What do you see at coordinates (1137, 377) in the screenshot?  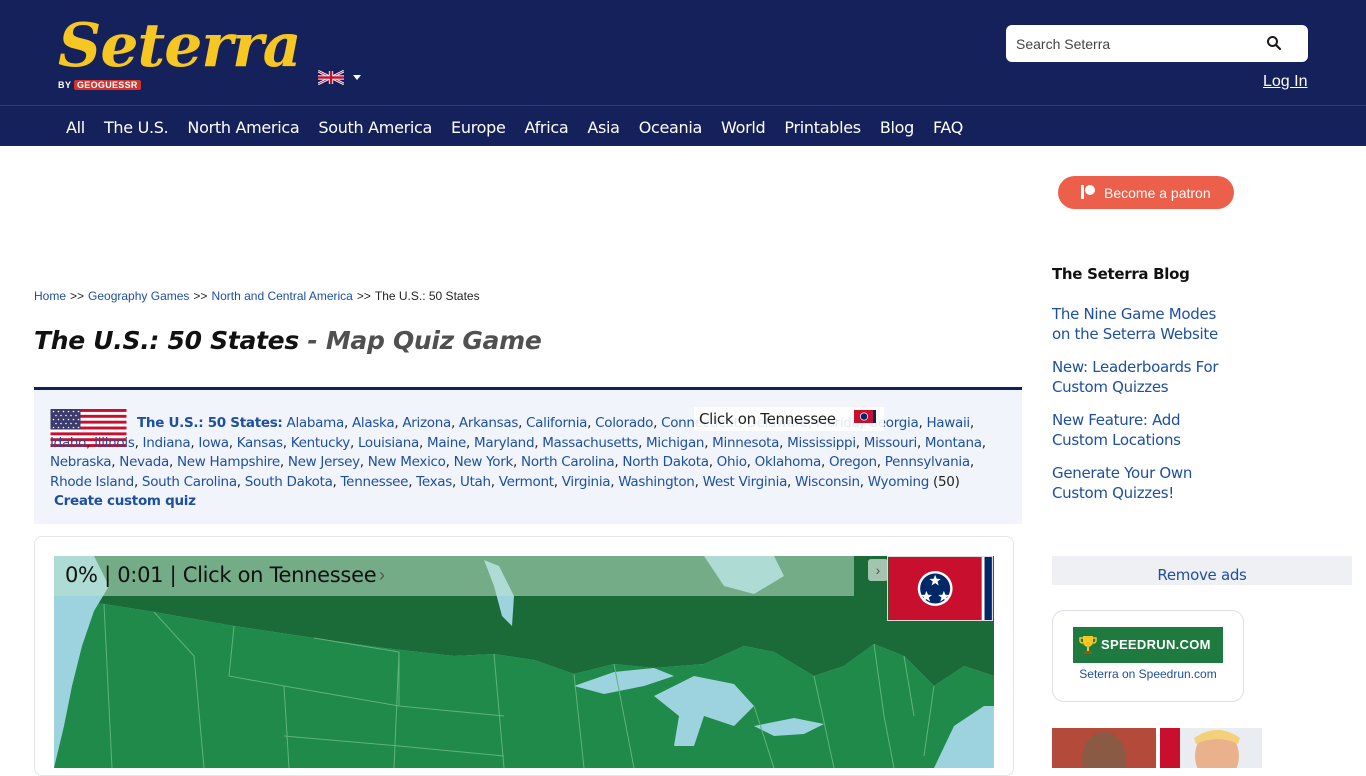 I see `blog-post-link: New: Leaderboards For Custom Quizzes` at bounding box center [1137, 377].